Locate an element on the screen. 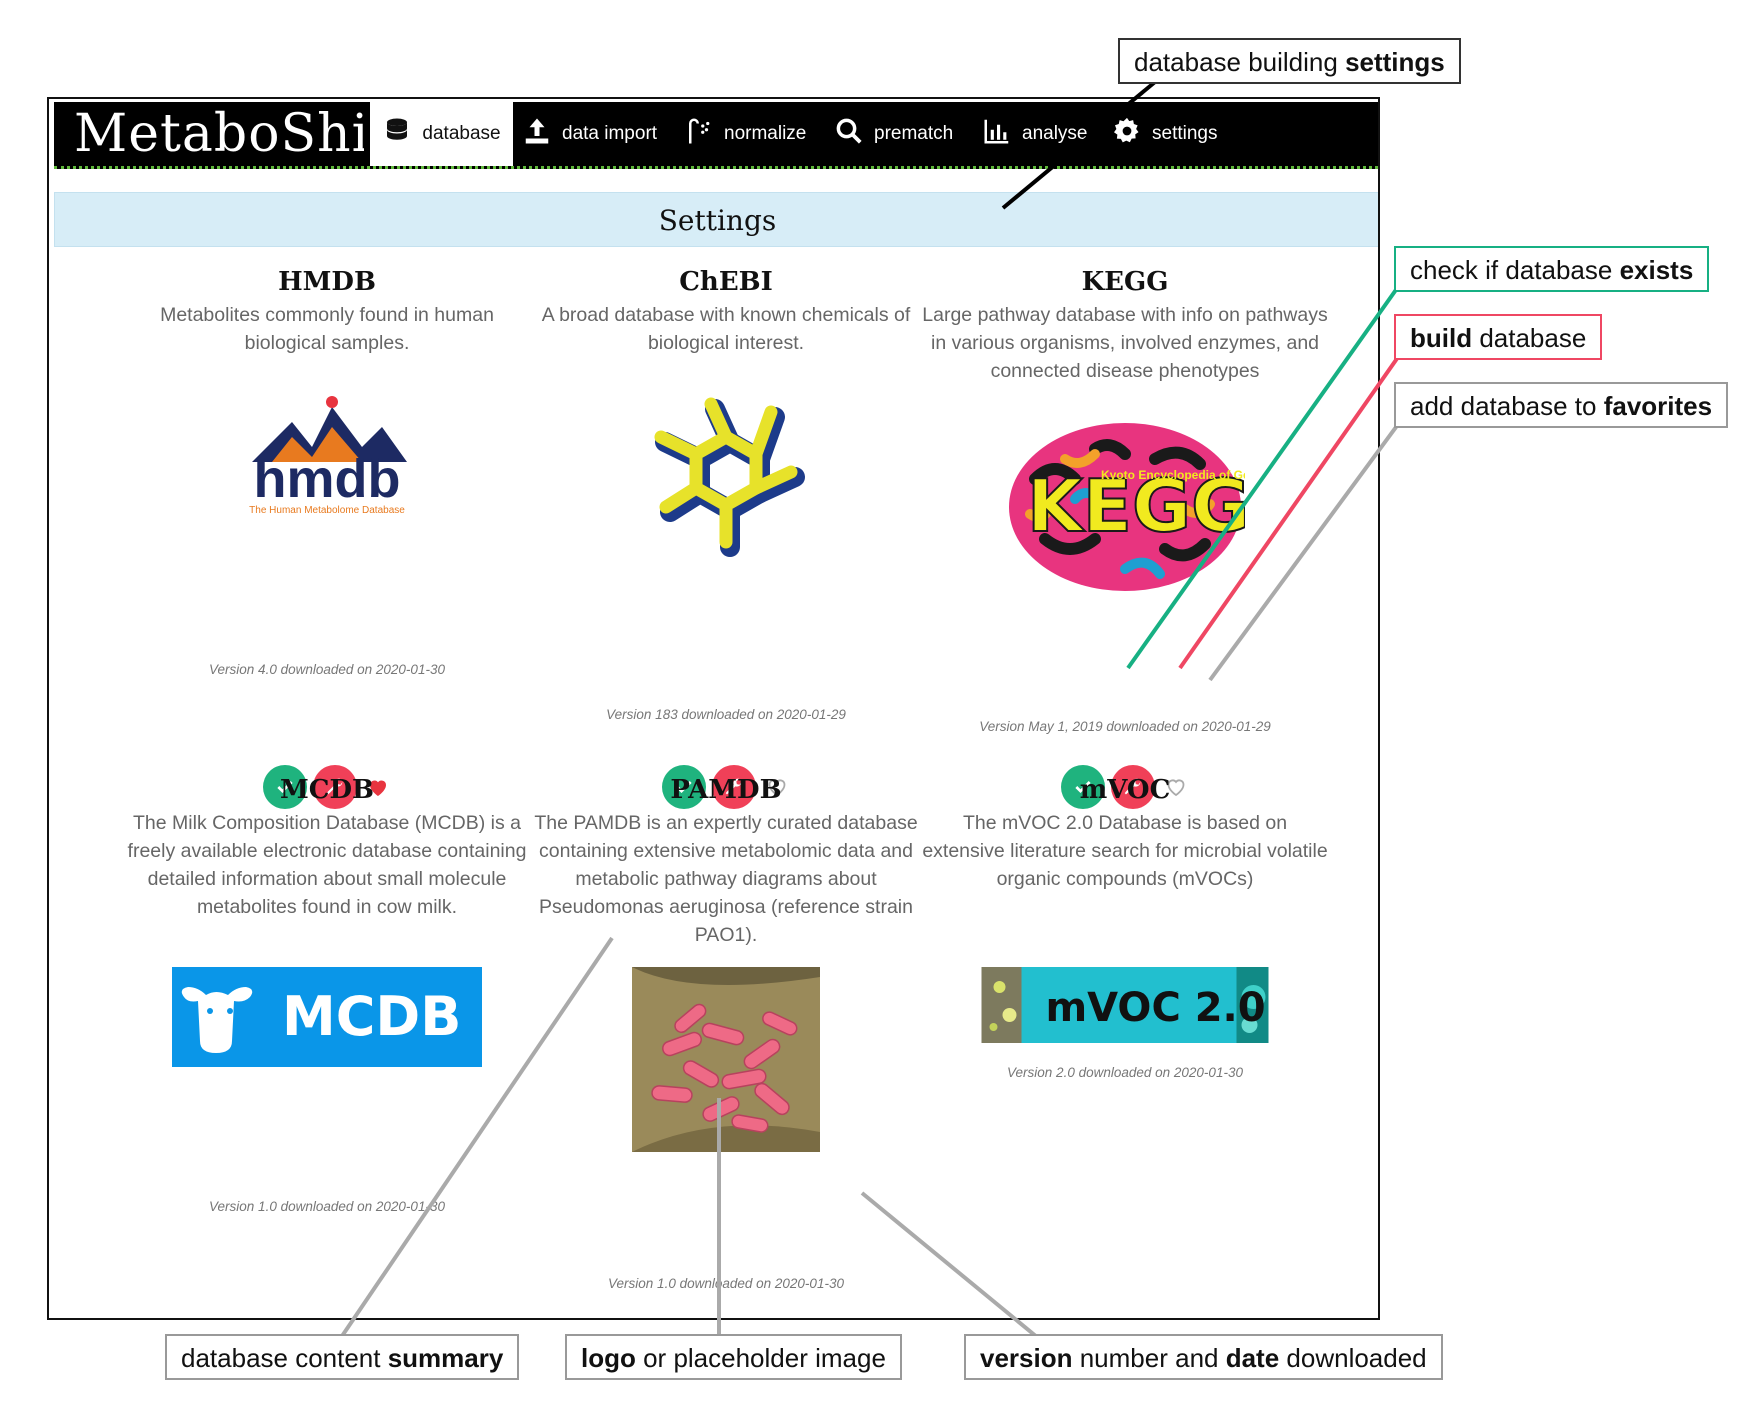 This screenshot has height=1404, width=1747. card-title: ChEBI is located at coordinates (726, 282).